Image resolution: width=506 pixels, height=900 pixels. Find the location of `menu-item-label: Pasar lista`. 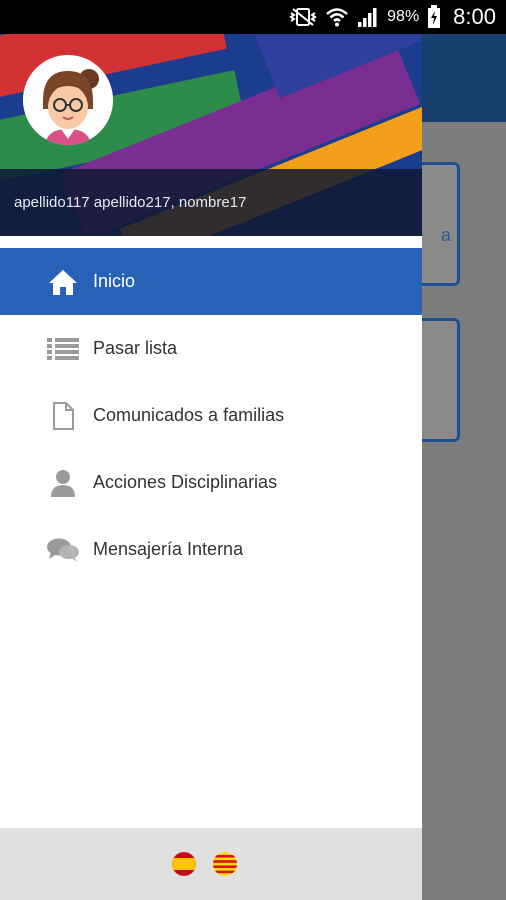

menu-item-label: Pasar lista is located at coordinates (135, 348).